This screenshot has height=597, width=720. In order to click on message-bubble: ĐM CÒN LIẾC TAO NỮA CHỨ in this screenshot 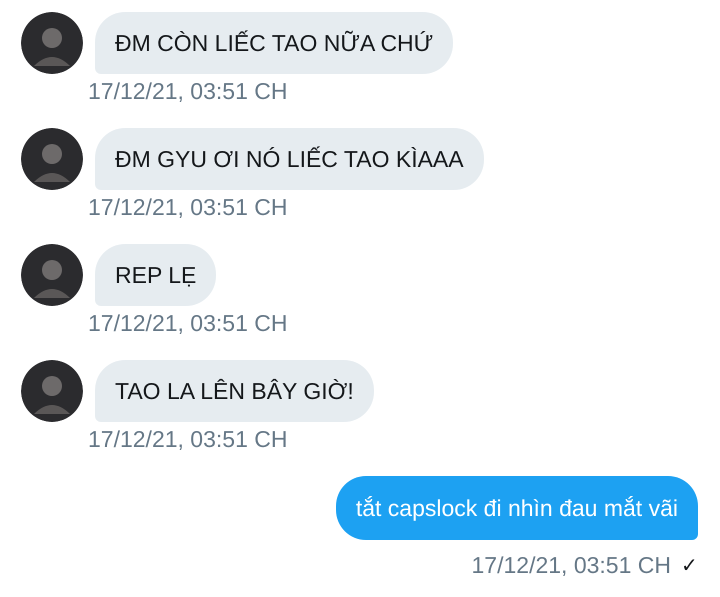, I will do `click(274, 43)`.